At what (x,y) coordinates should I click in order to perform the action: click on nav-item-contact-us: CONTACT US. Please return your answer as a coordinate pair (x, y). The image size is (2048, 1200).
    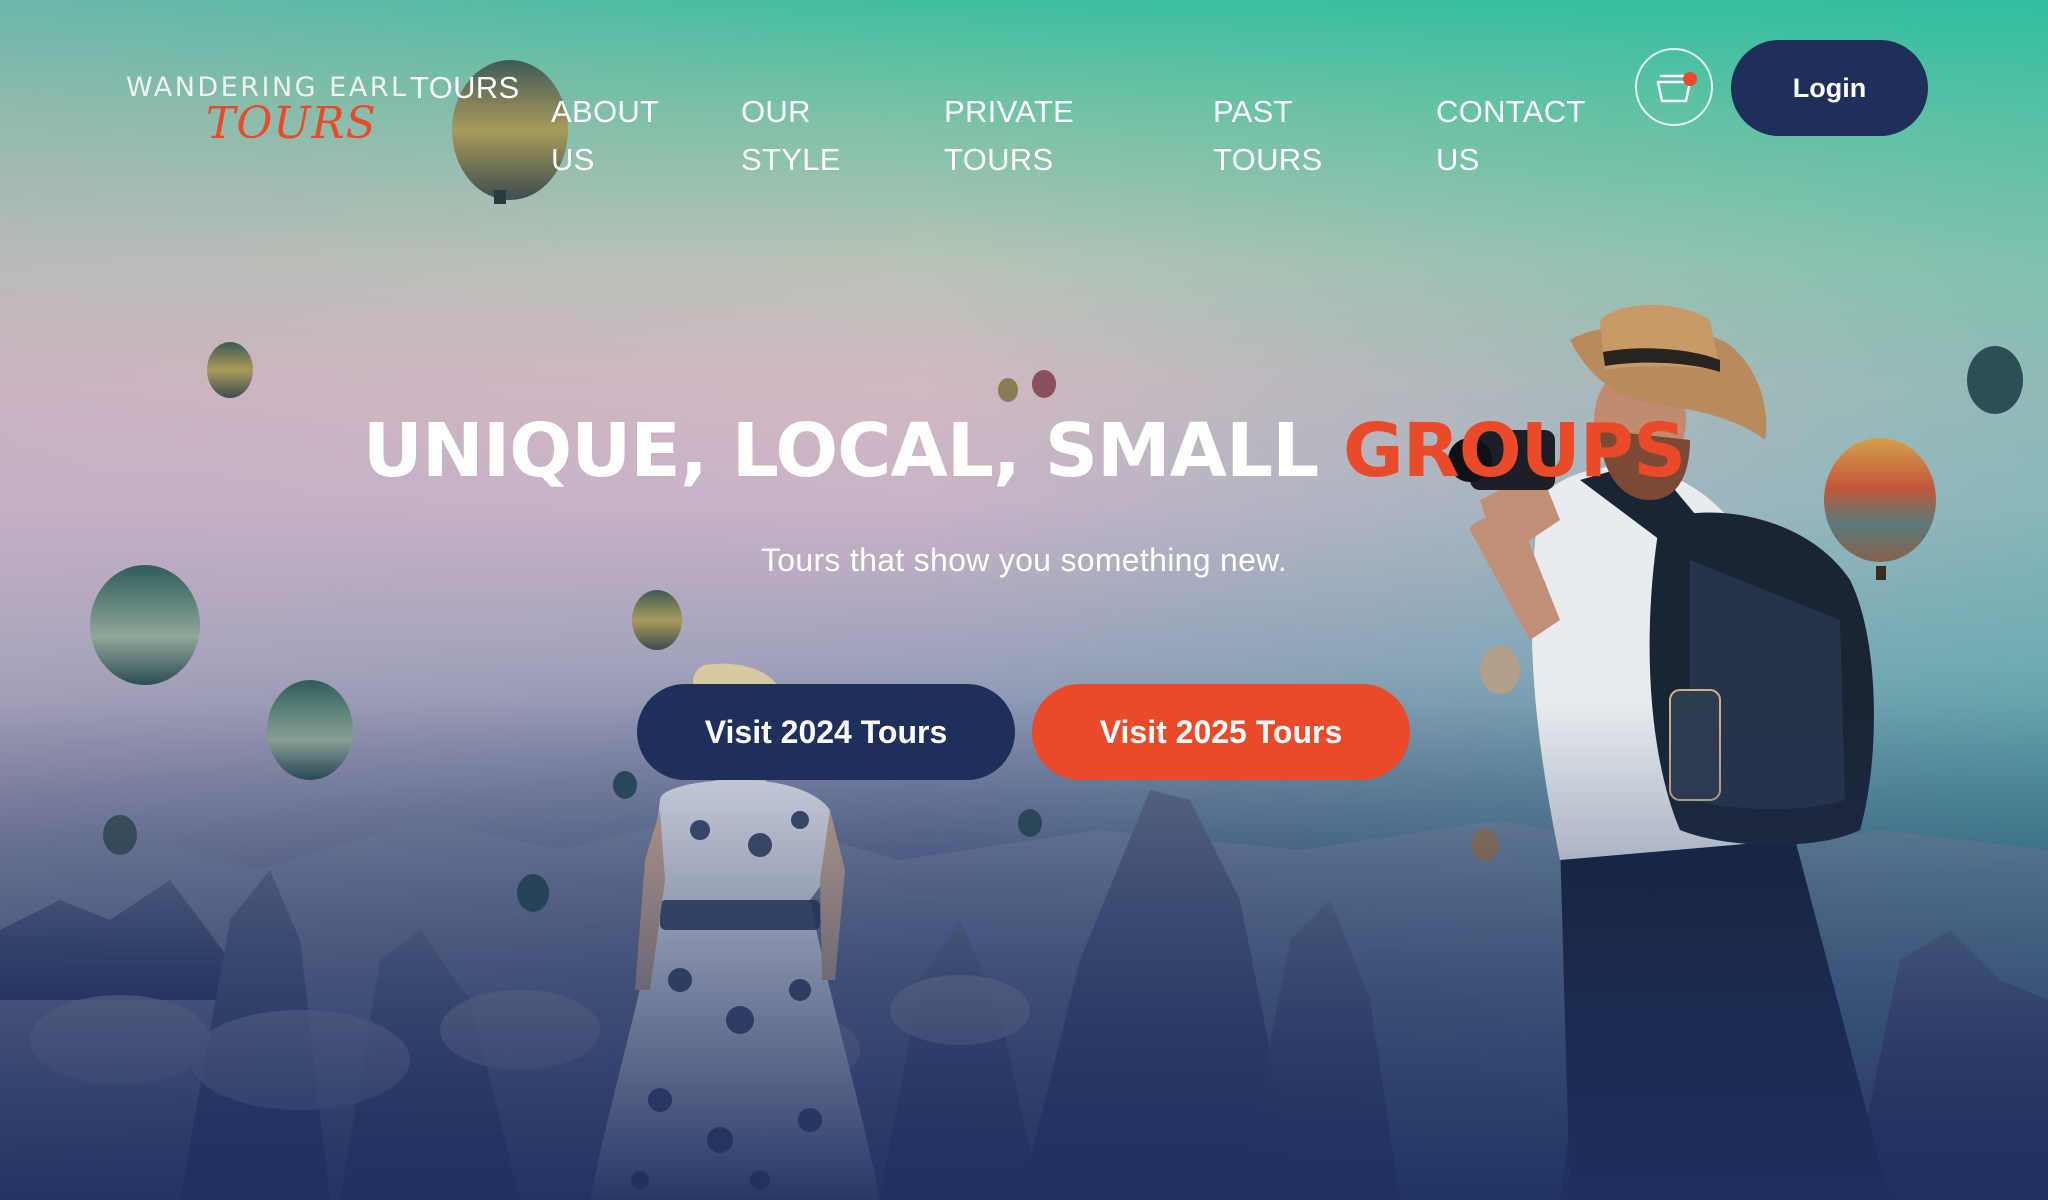
    Looking at the image, I should click on (1511, 112).